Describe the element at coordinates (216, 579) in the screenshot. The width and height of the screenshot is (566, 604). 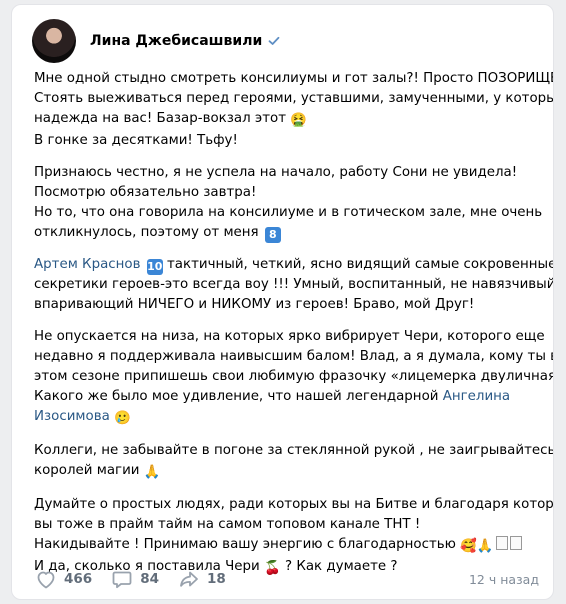
I see `share-count: 18` at that location.